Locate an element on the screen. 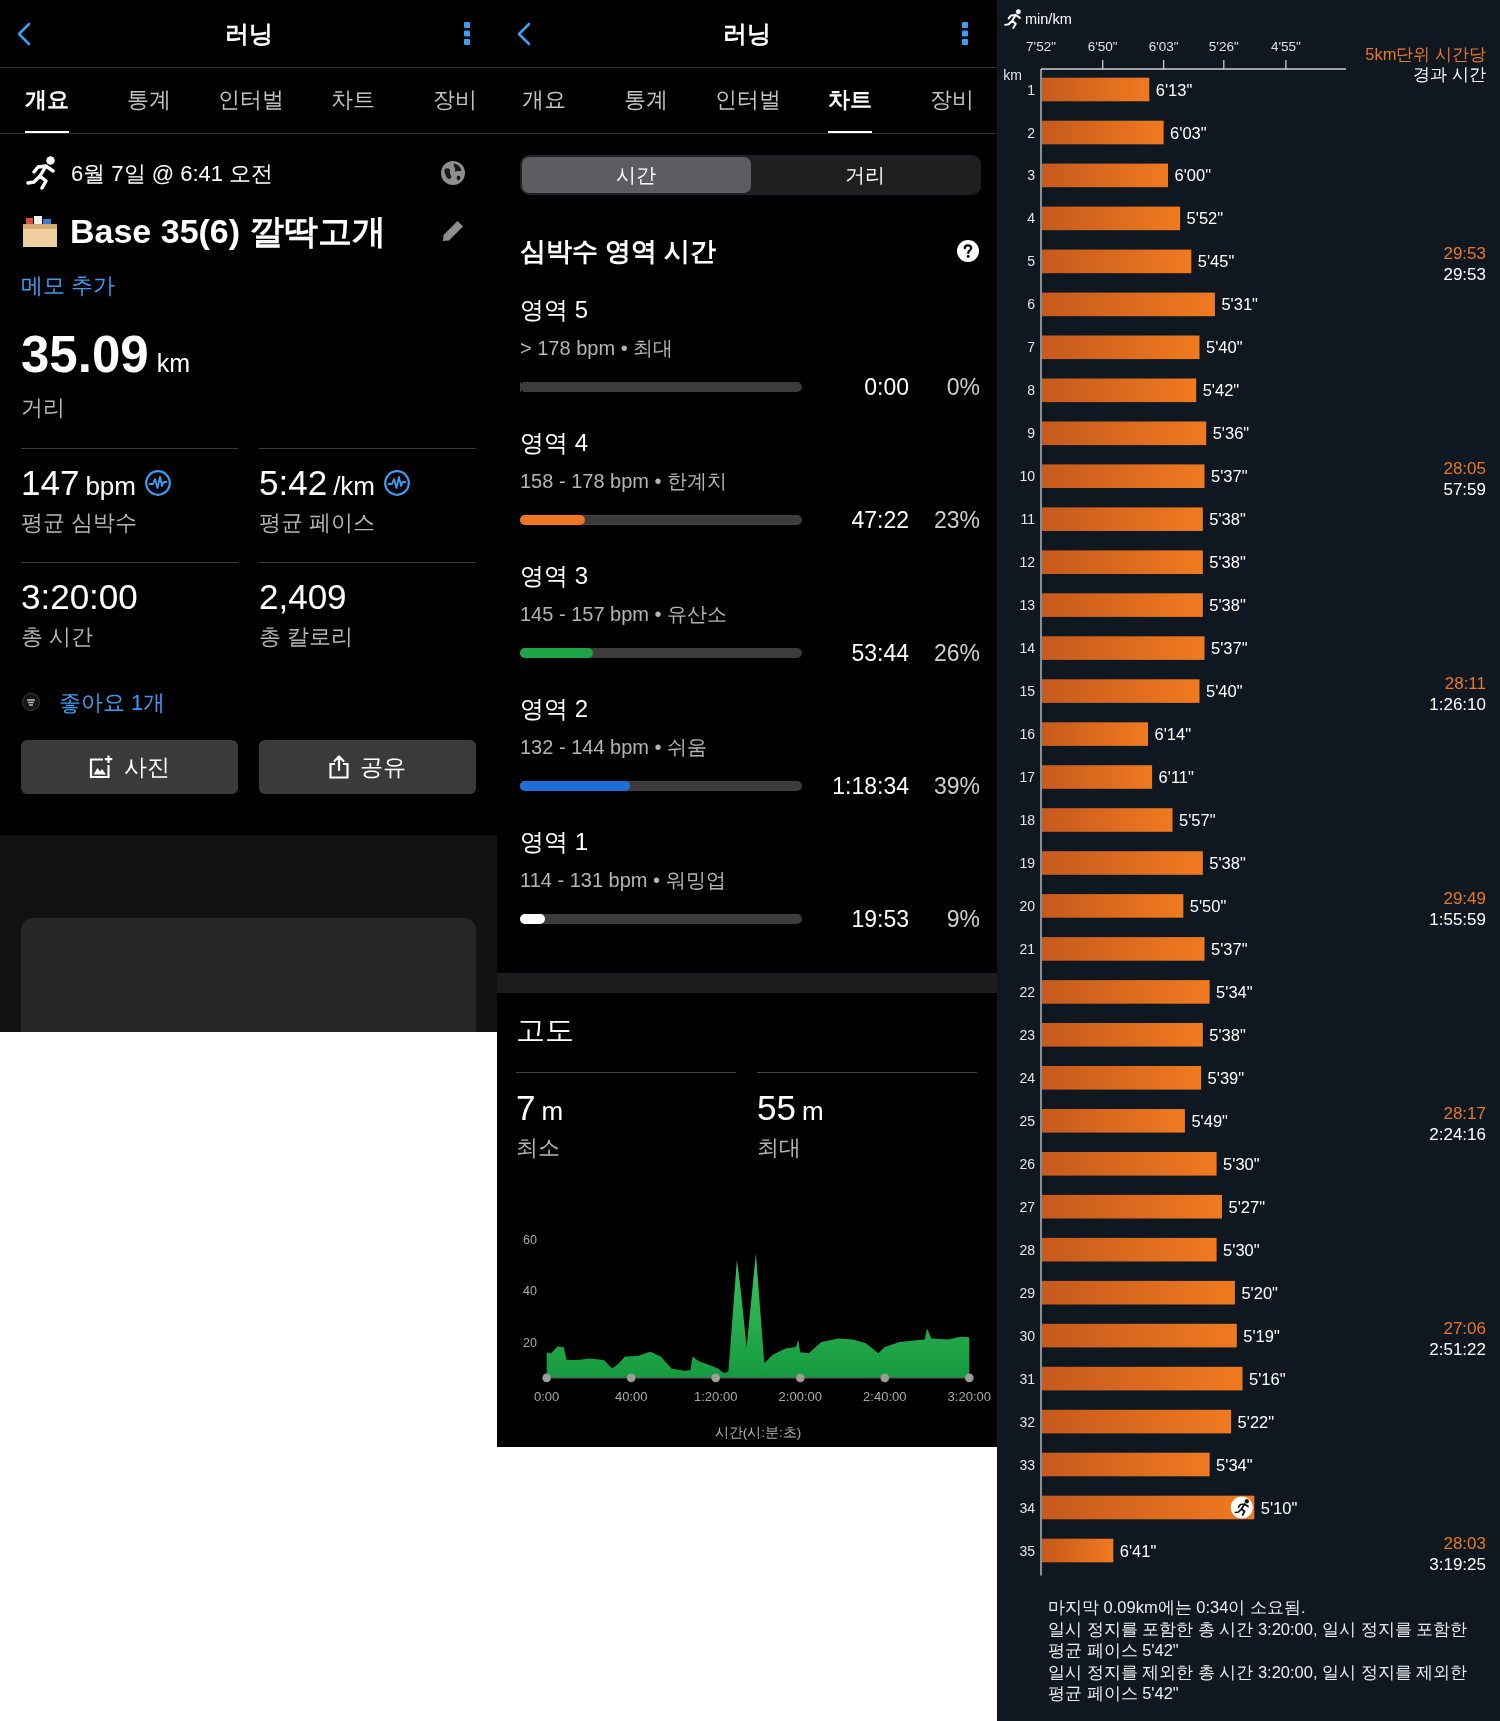 Image resolution: width=1500 pixels, height=1721 pixels. km-label: 22 is located at coordinates (1027, 991).